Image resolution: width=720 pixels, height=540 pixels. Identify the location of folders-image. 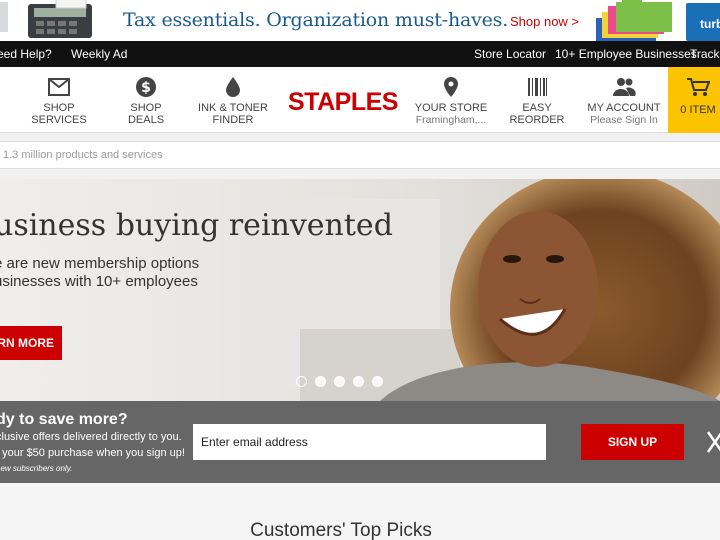
(634, 20).